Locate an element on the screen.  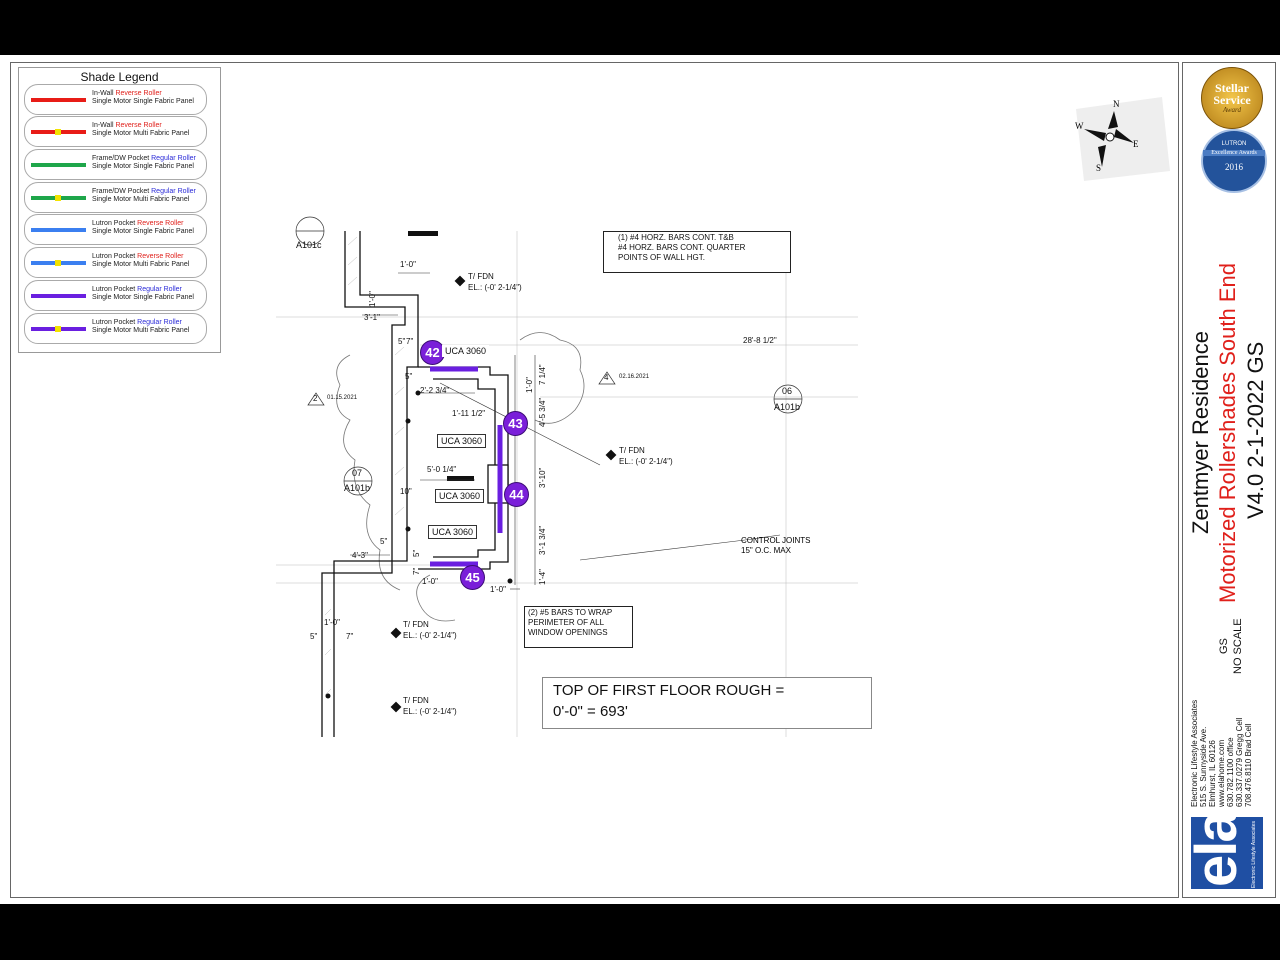
shade-tag-44: 44 is located at coordinates (516, 494).